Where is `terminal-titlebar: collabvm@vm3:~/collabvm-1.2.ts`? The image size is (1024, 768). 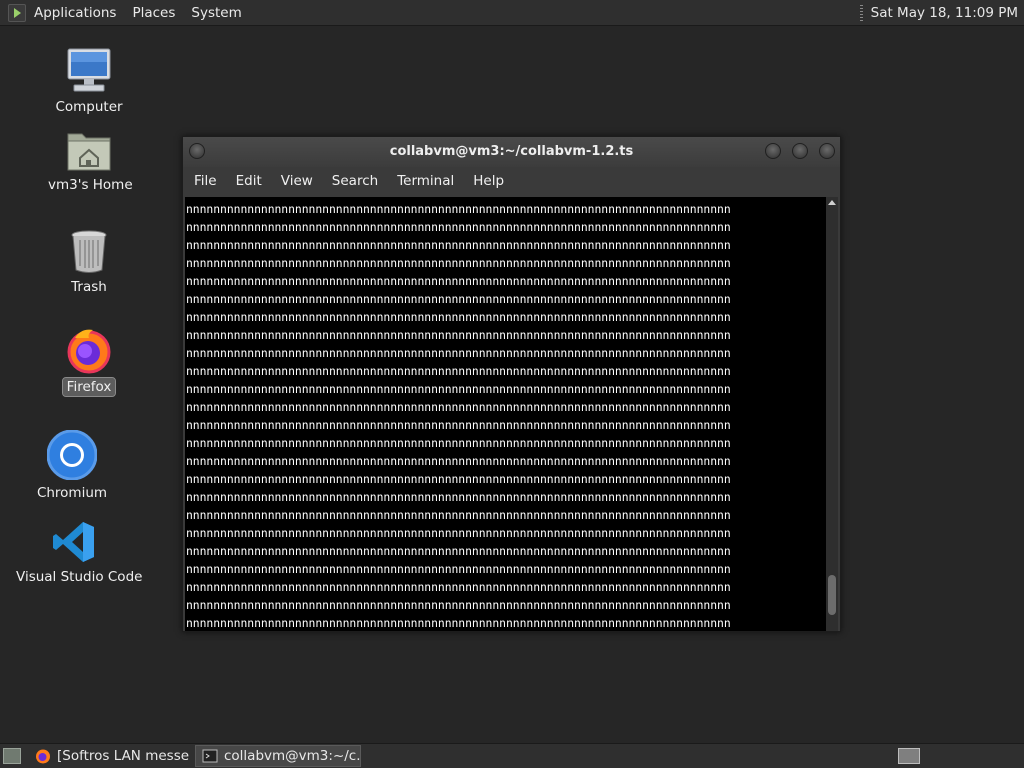
terminal-titlebar: collabvm@vm3:~/collabvm-1.2.ts is located at coordinates (511, 152).